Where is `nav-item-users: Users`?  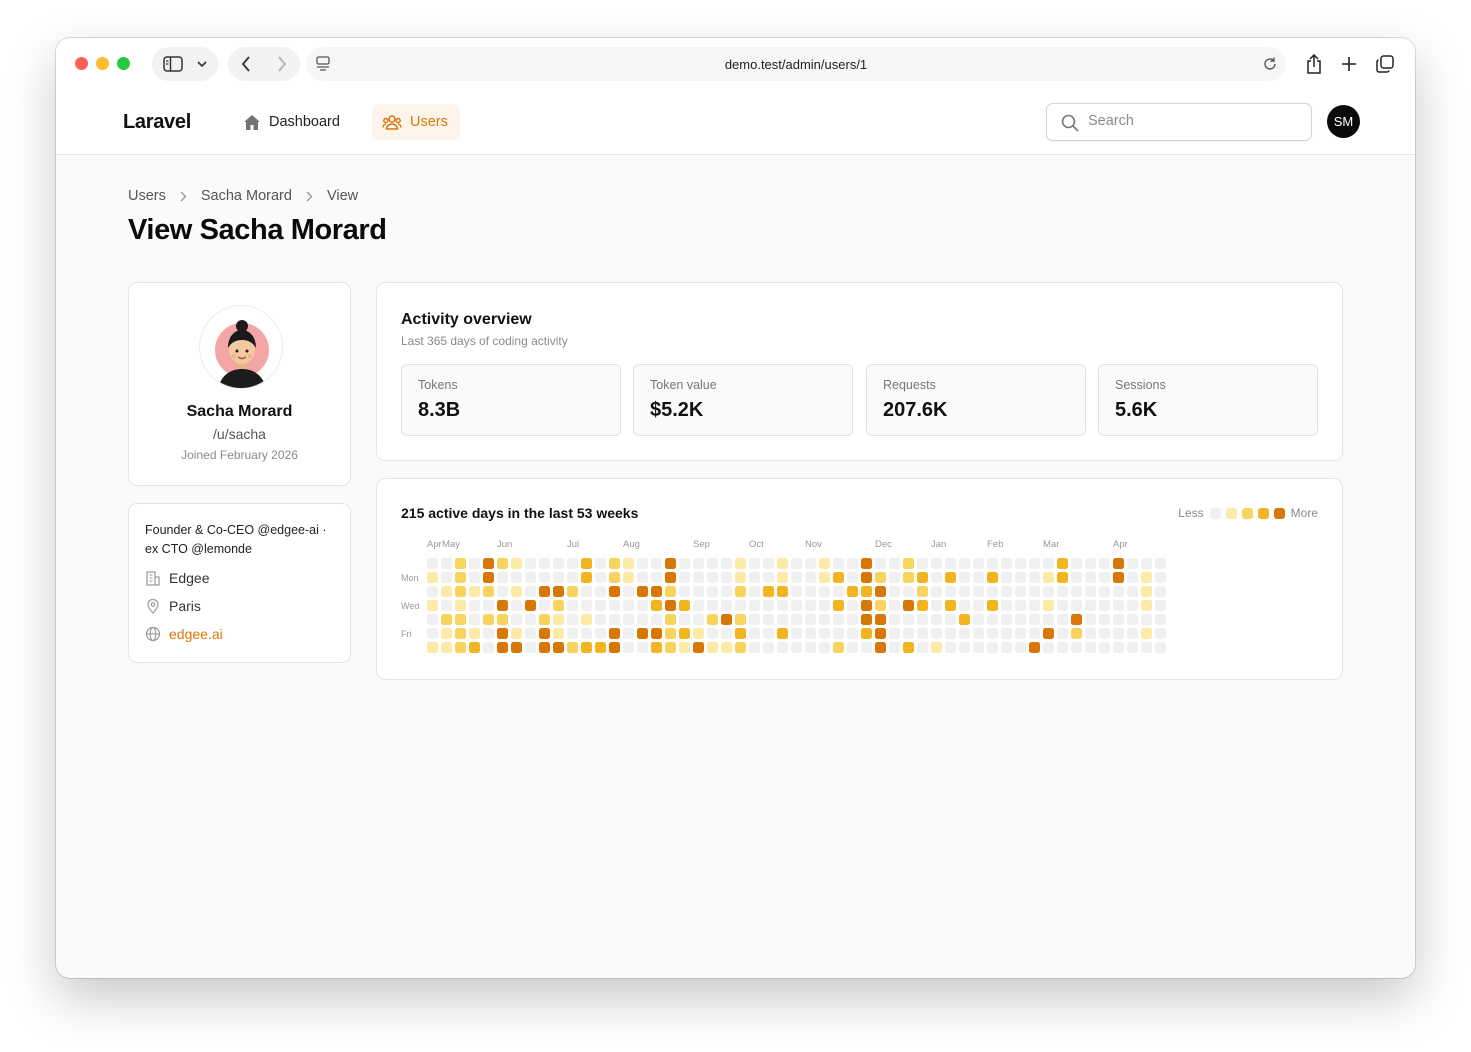
nav-item-users: Users is located at coordinates (416, 122).